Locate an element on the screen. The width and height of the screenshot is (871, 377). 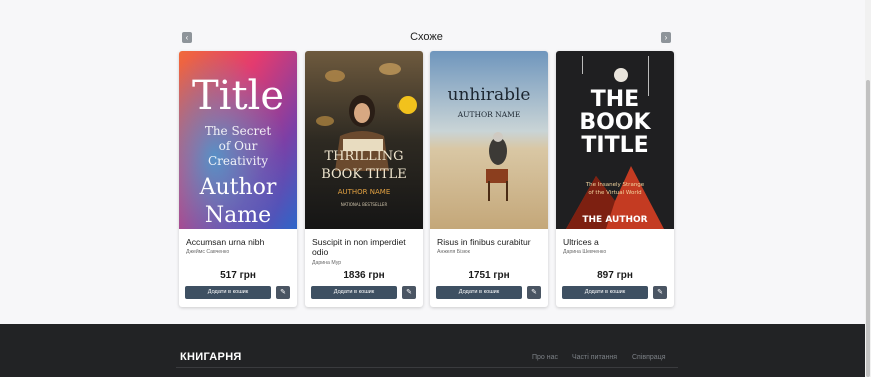
svg-text: of the Virtual World is located at coordinates (614, 193).